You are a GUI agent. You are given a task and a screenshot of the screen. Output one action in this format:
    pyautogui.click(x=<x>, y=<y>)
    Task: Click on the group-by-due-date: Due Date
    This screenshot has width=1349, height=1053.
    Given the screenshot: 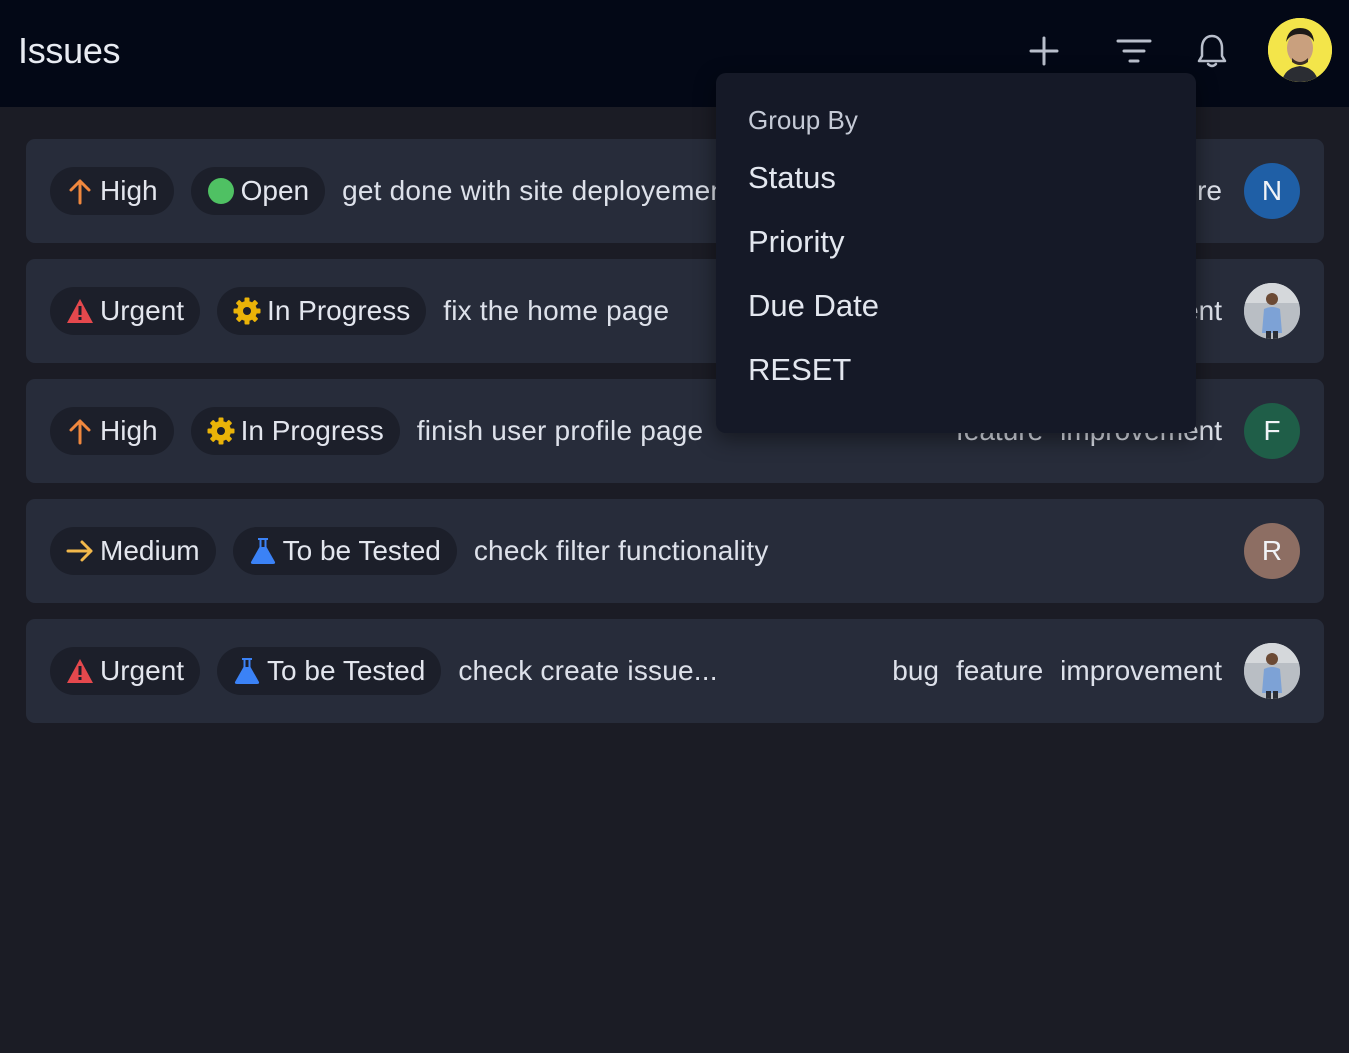 What is the action you would take?
    pyautogui.click(x=972, y=322)
    